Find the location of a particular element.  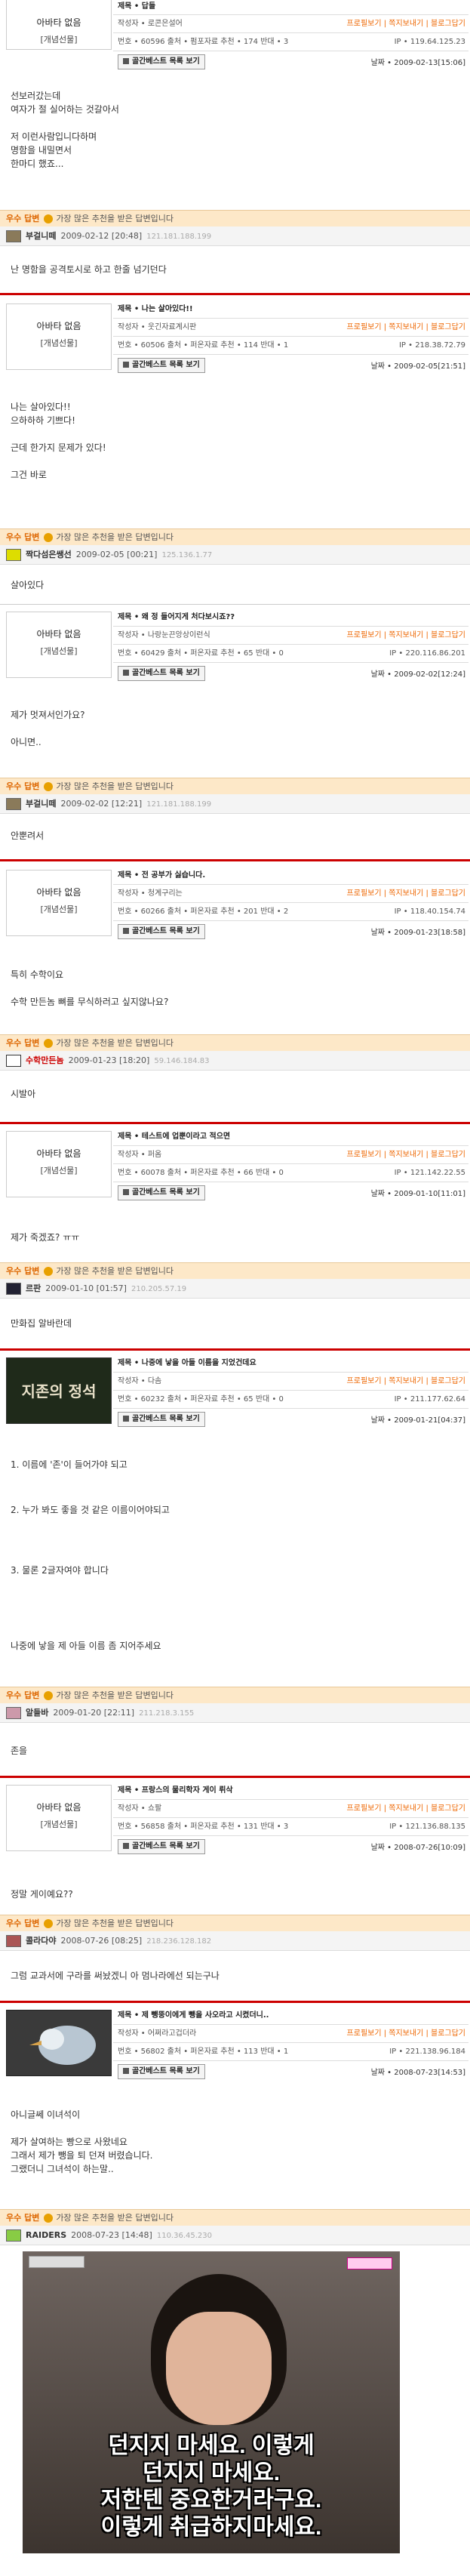

caption-3: 저한텐 중요한거라구요. is located at coordinates (211, 2500).